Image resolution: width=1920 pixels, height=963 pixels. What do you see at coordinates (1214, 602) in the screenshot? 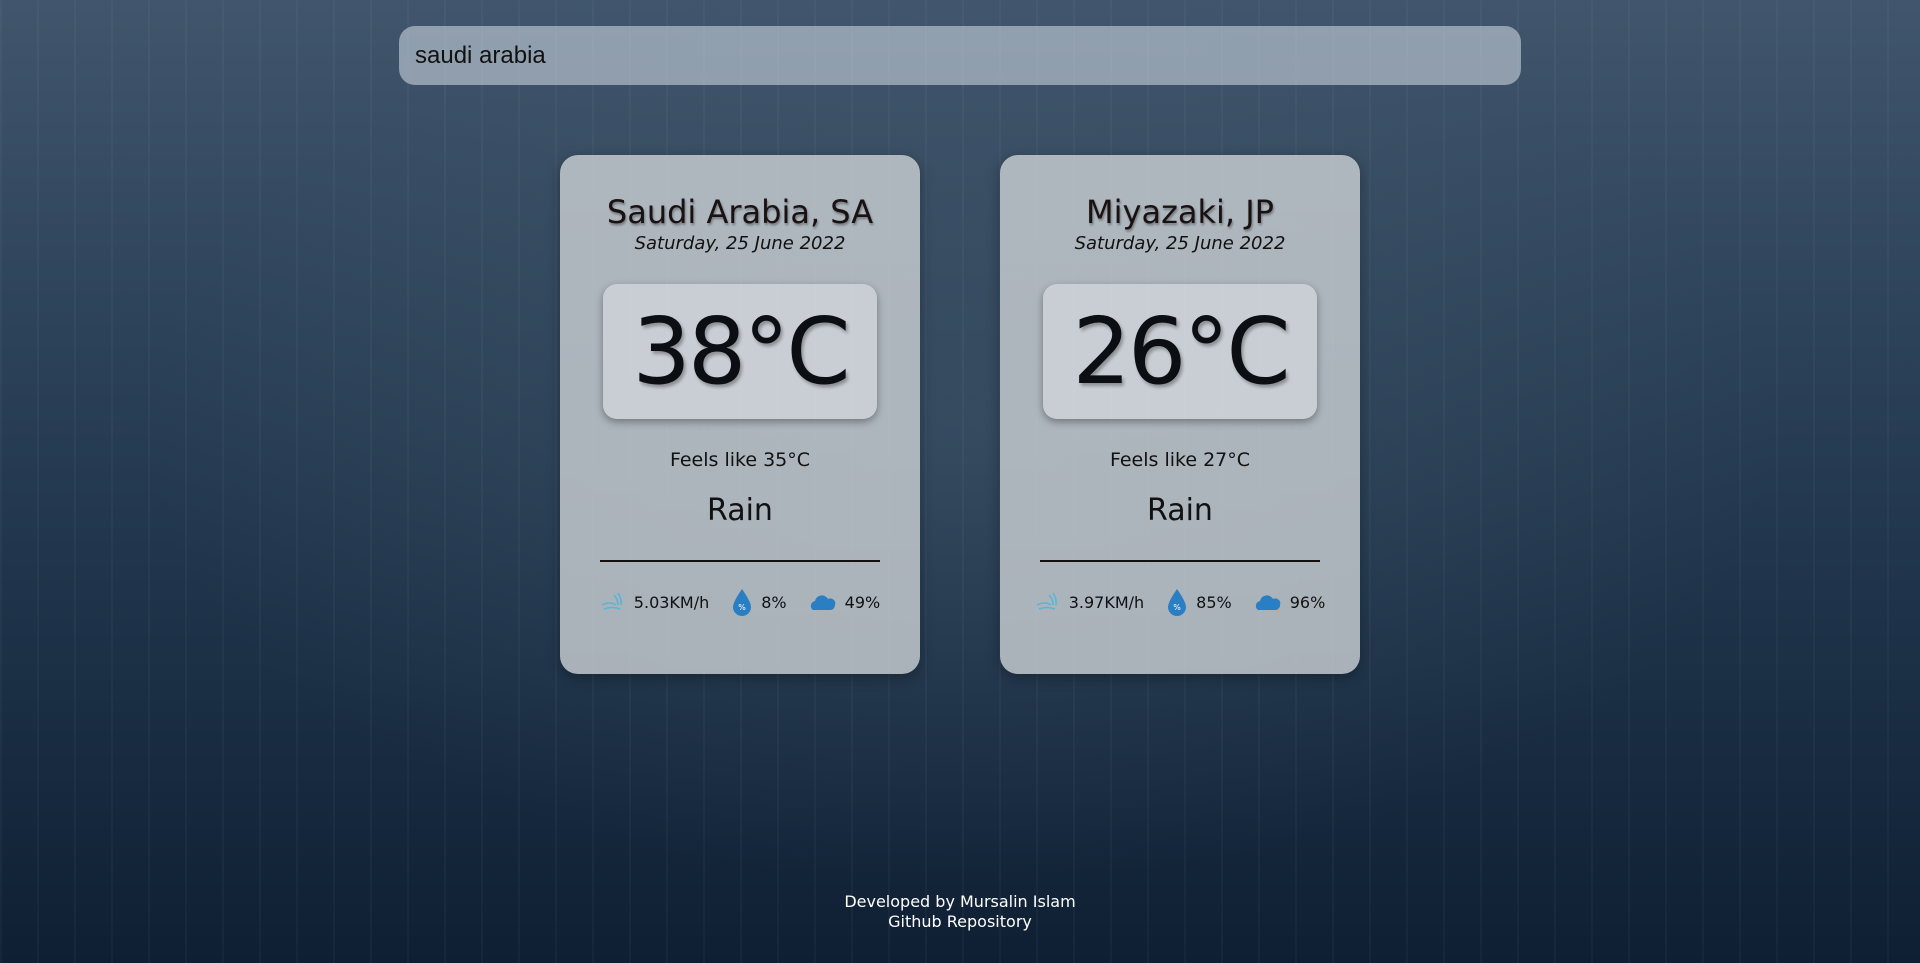
I see `humidity: 85%` at bounding box center [1214, 602].